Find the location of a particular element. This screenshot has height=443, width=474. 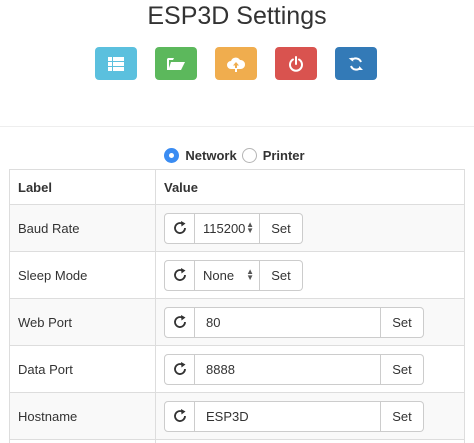

list-icon is located at coordinates (116, 63).